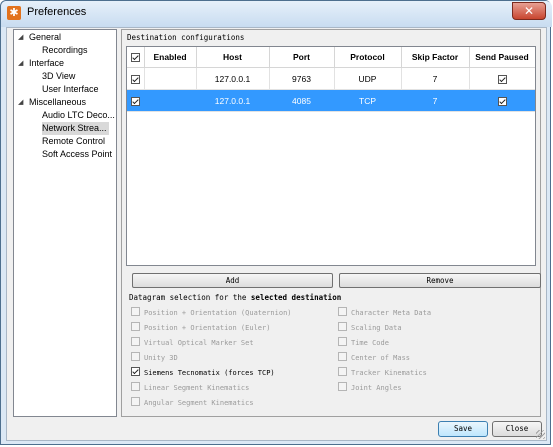 Image resolution: width=553 pixels, height=447 pixels. I want to click on cell-port: 9763, so click(302, 78).